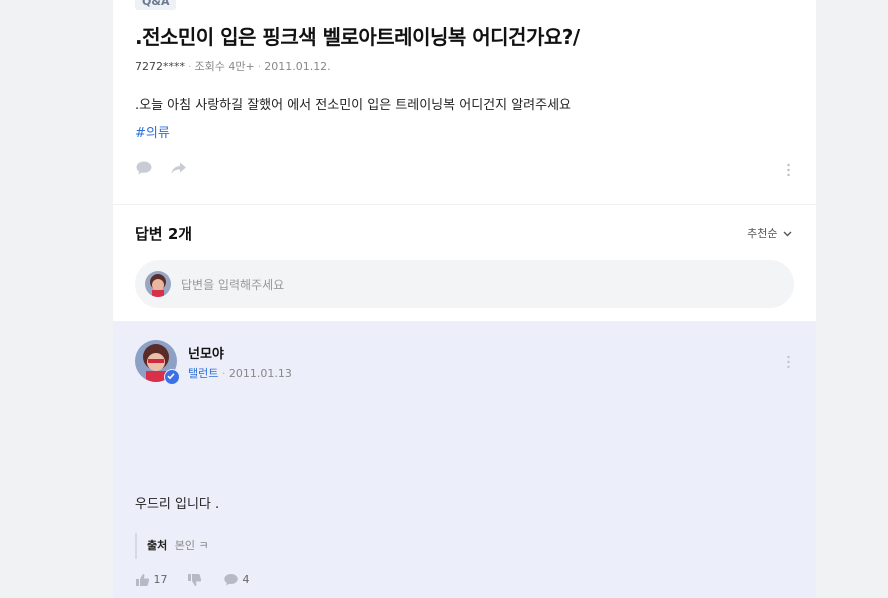 The image size is (888, 598). Describe the element at coordinates (152, 131) in the screenshot. I see `question-tag: #의류` at that location.